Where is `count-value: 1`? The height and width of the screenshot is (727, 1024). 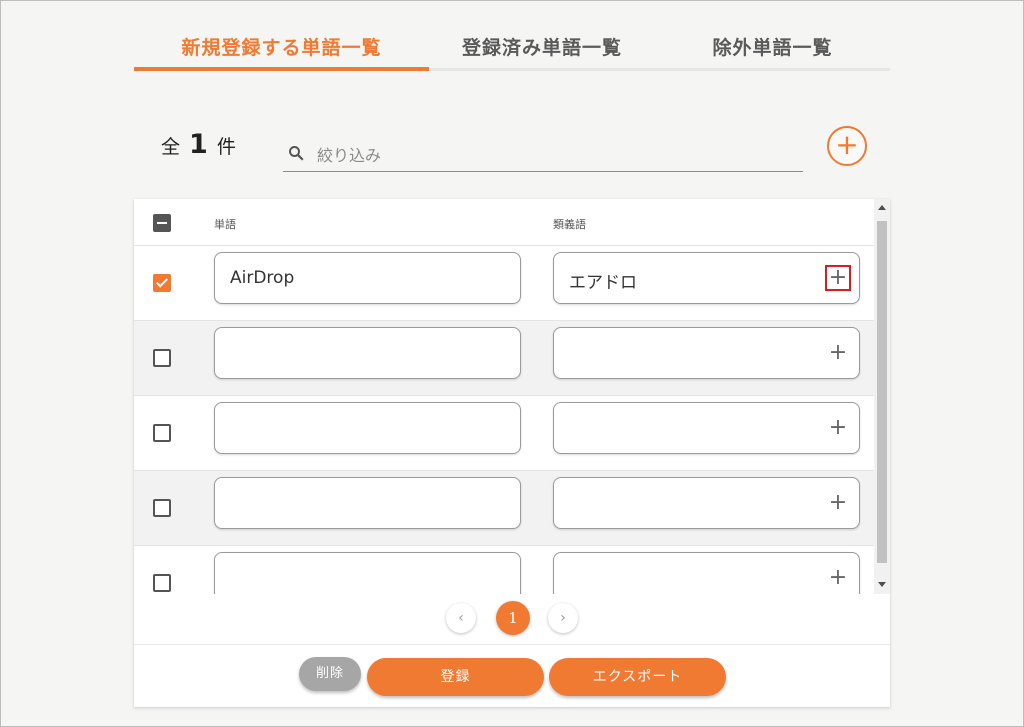 count-value: 1 is located at coordinates (198, 144).